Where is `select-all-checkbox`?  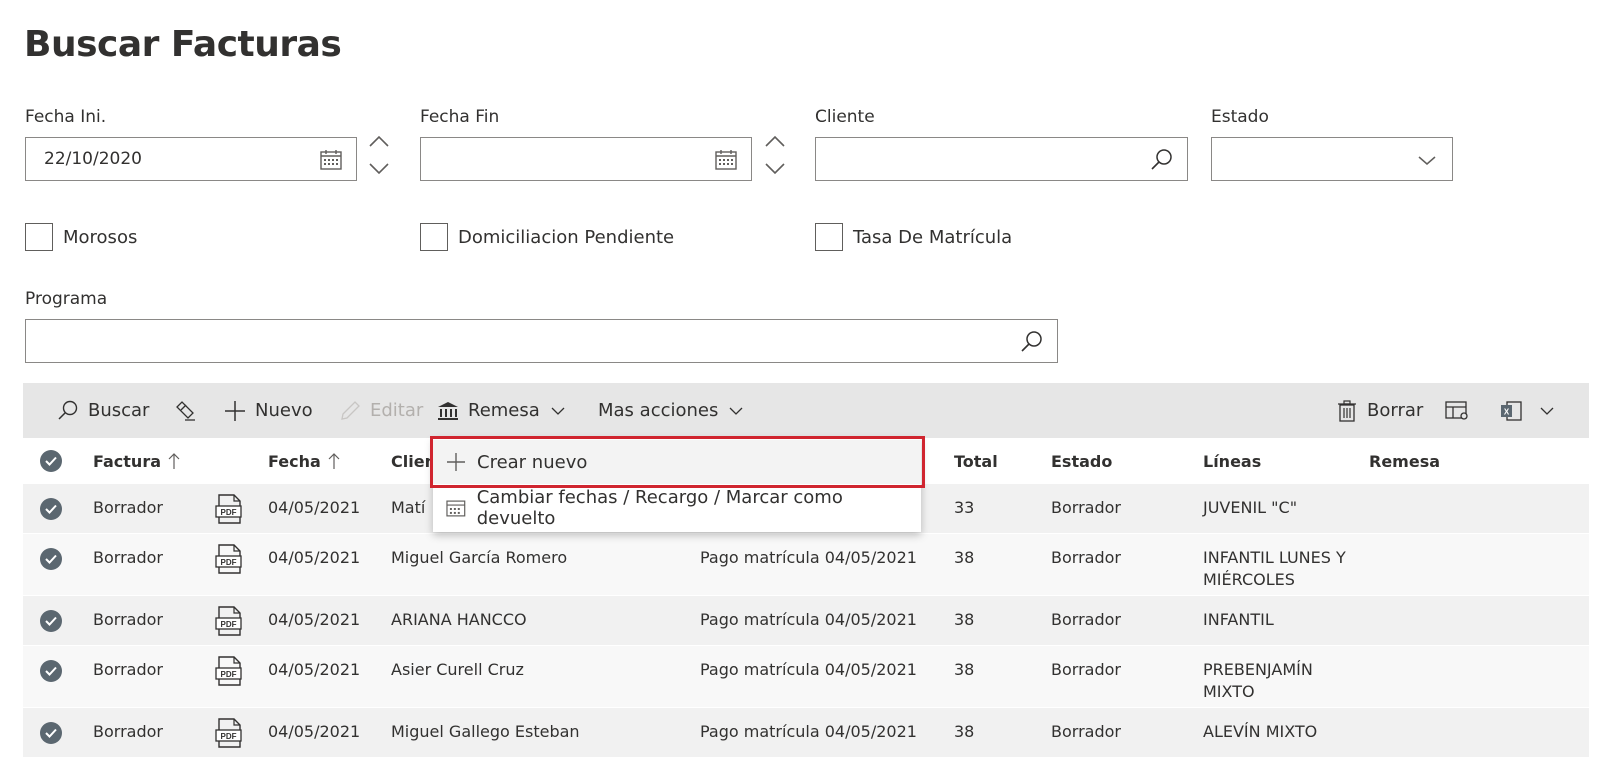 select-all-checkbox is located at coordinates (51, 461).